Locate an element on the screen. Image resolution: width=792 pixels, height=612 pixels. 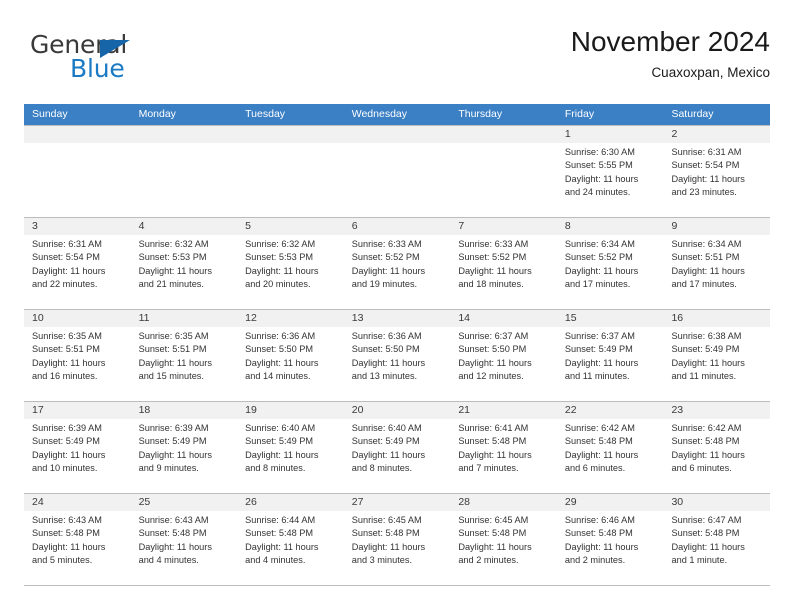
day-number: 15 is located at coordinates (610, 318).